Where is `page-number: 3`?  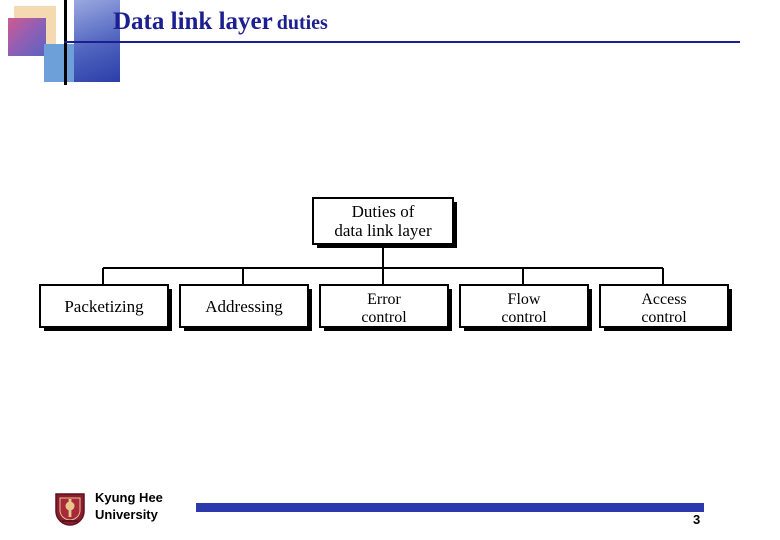 page-number: 3 is located at coordinates (697, 519).